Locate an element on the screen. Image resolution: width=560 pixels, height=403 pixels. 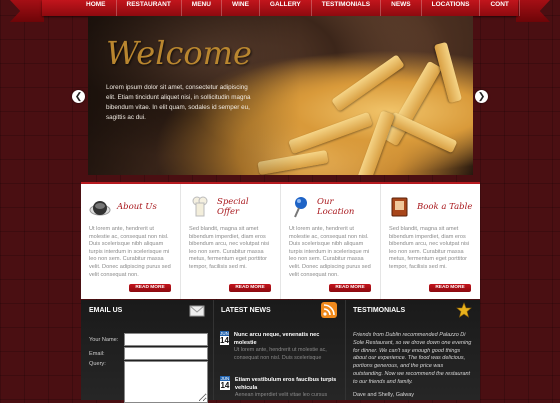
news-heading: LATEST NEWS is located at coordinates (246, 310).